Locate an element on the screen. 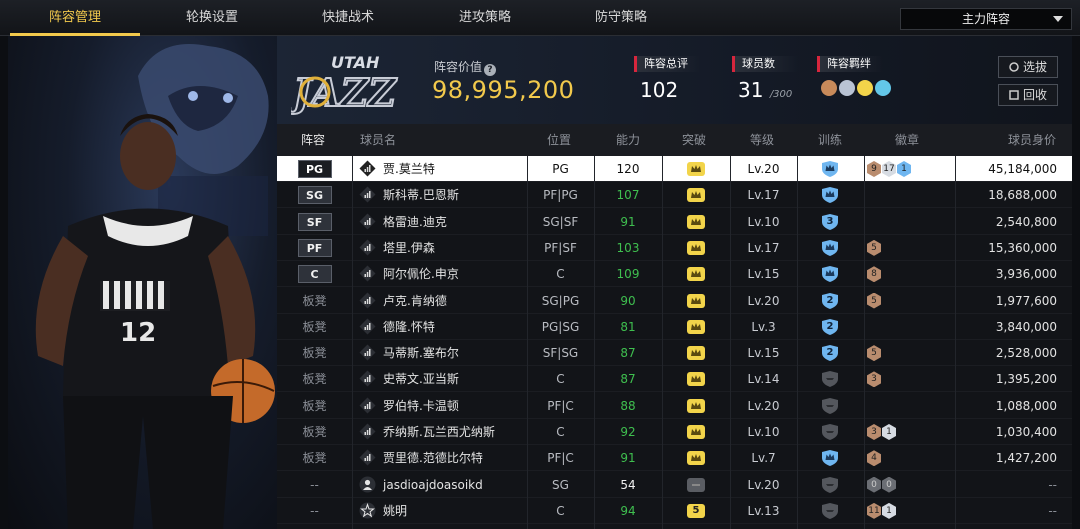 The image size is (1080, 529). bond-bronze-icon is located at coordinates (829, 88).